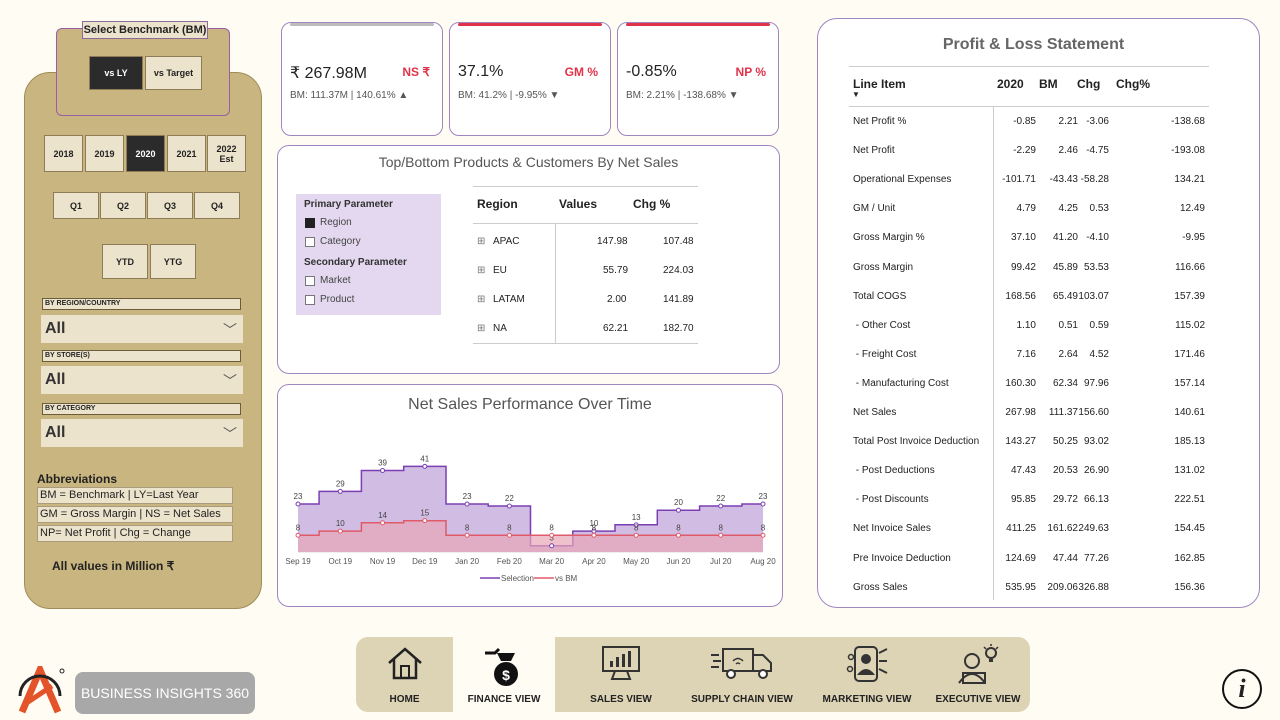 The height and width of the screenshot is (720, 1280). I want to click on pl-row: - Other Cost 1.10 0.51 0.59 115.02, so click(1030, 330).